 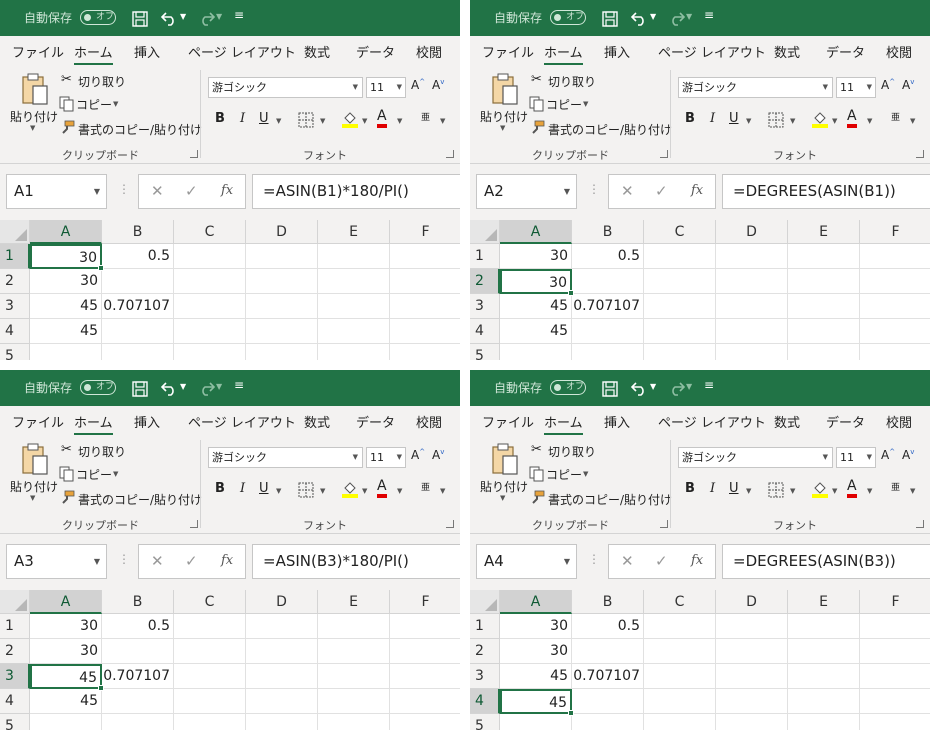 I want to click on select-all-button, so click(x=15, y=232).